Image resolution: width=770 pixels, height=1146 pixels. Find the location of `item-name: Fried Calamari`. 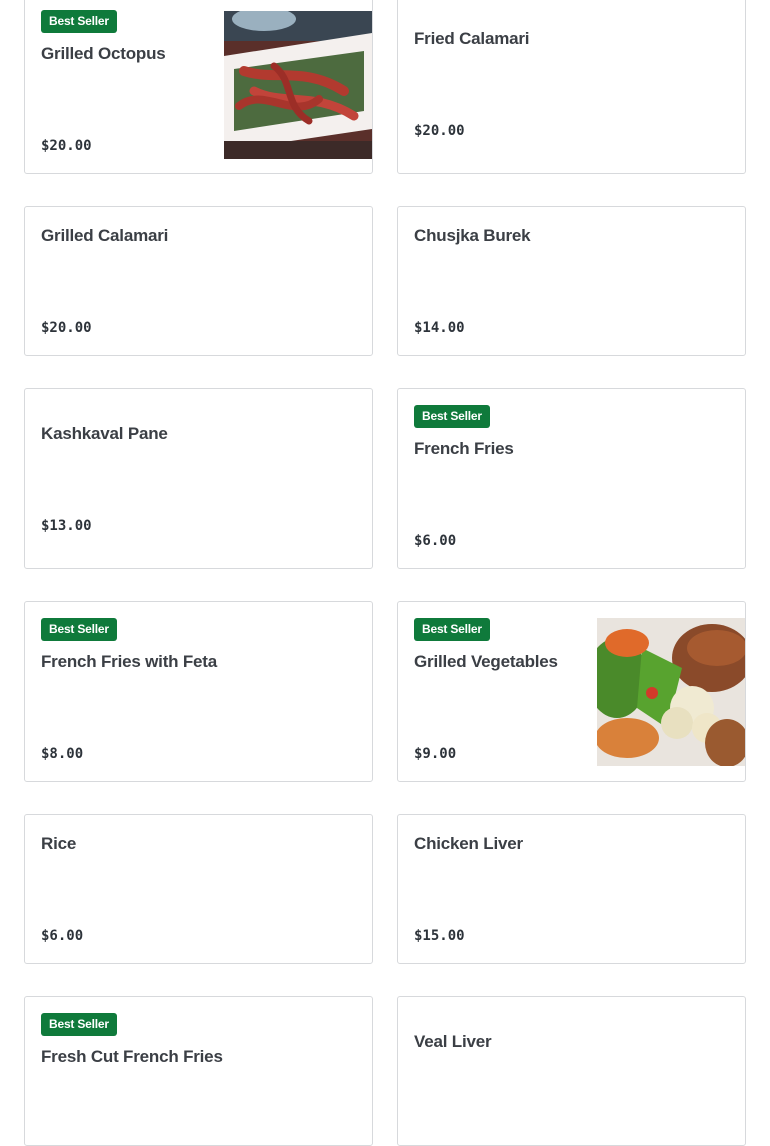

item-name: Fried Calamari is located at coordinates (472, 38).